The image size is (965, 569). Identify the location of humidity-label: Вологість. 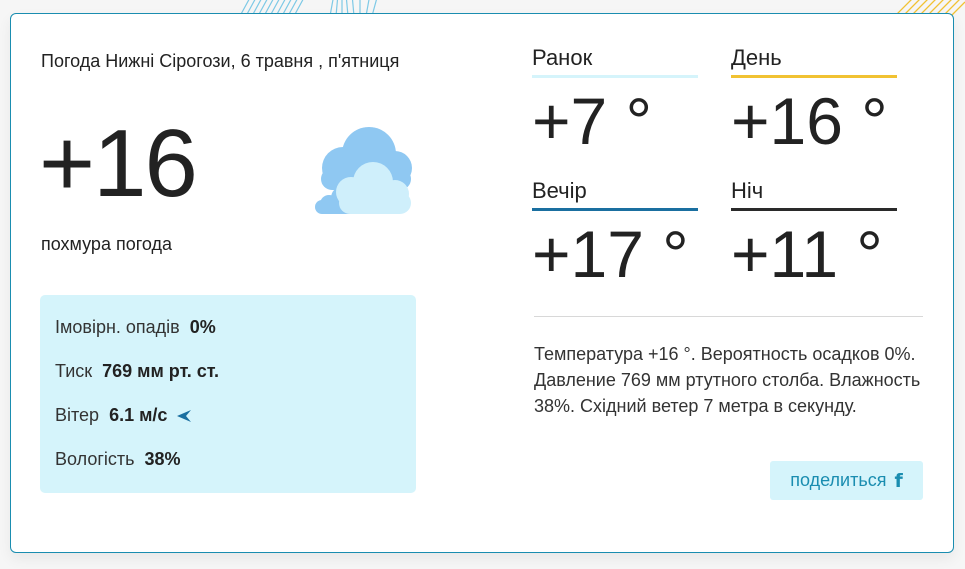
(95, 459).